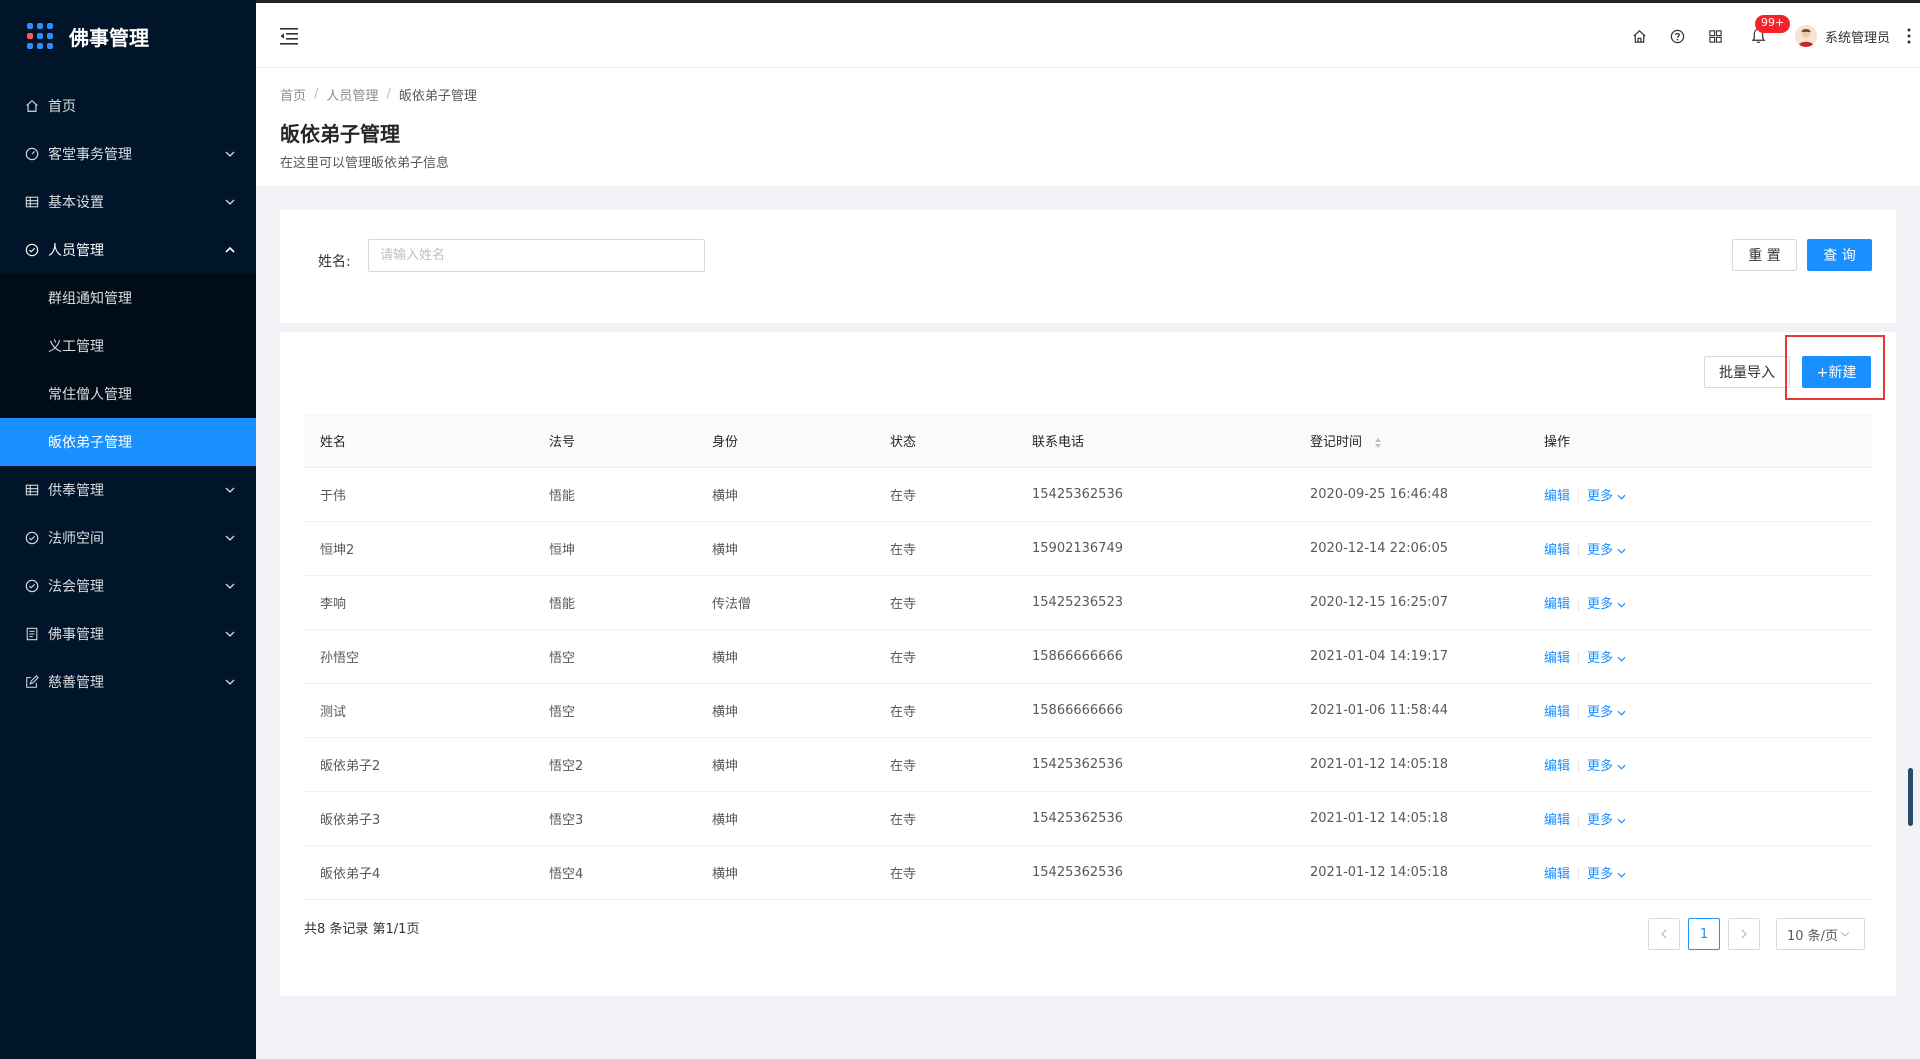 This screenshot has height=1059, width=1920. I want to click on name-search-input, so click(536, 255).